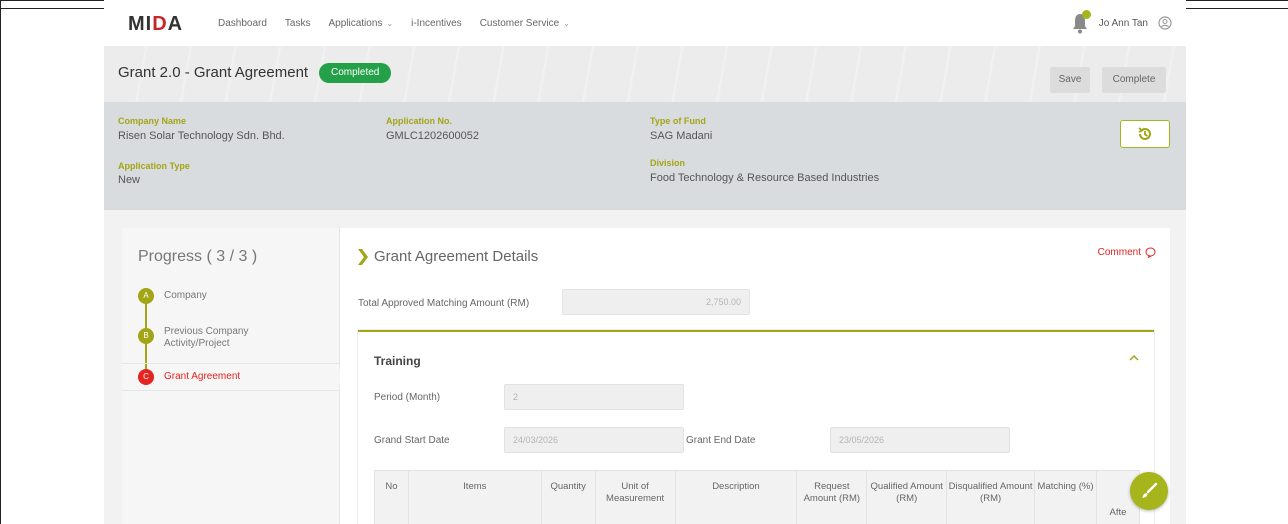 Image resolution: width=1288 pixels, height=524 pixels. Describe the element at coordinates (407, 397) in the screenshot. I see `period-label: Period (Month)` at that location.